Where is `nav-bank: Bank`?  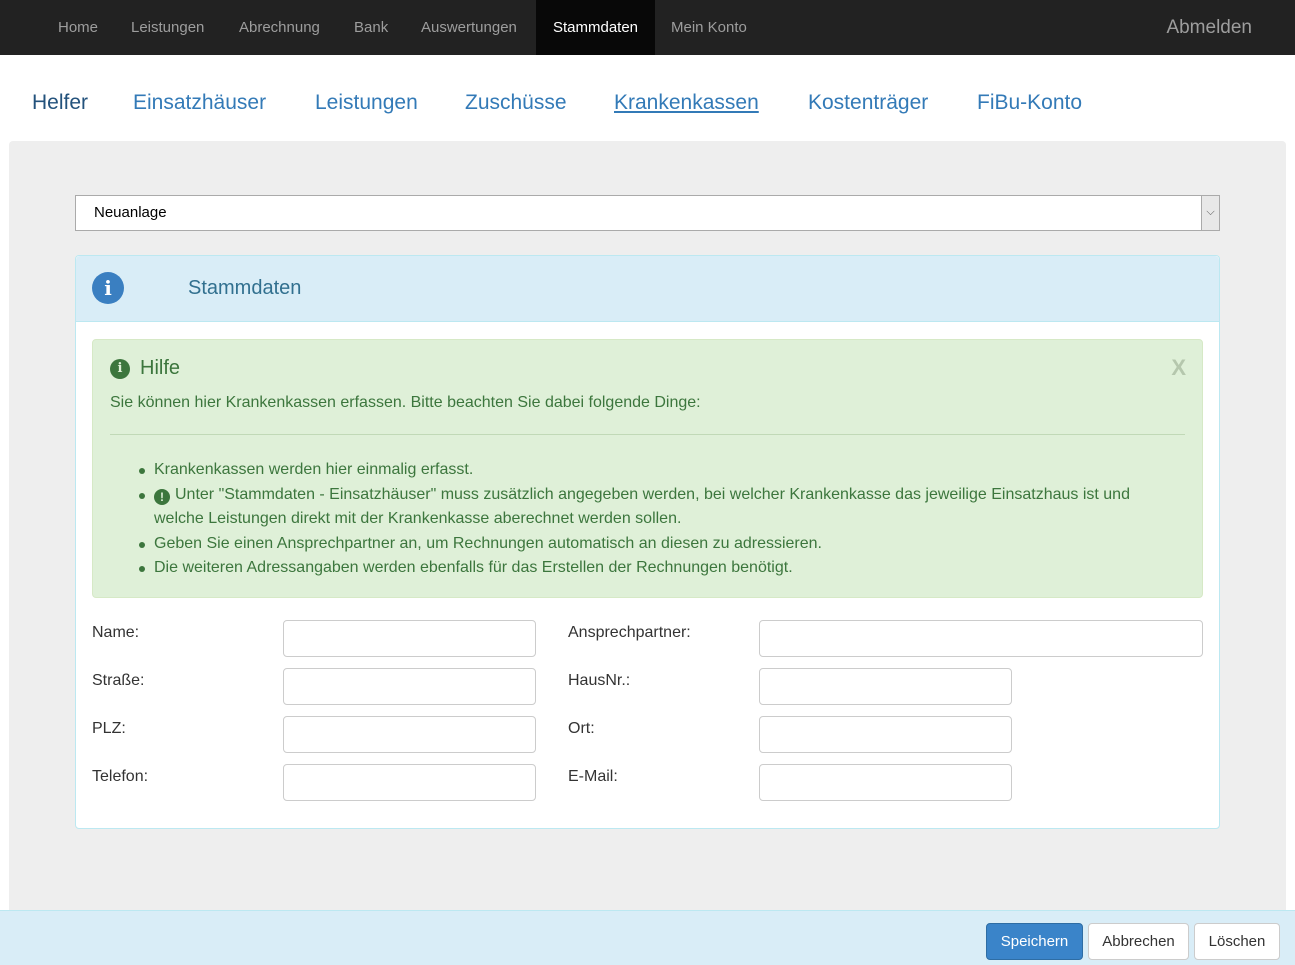 nav-bank: Bank is located at coordinates (371, 27).